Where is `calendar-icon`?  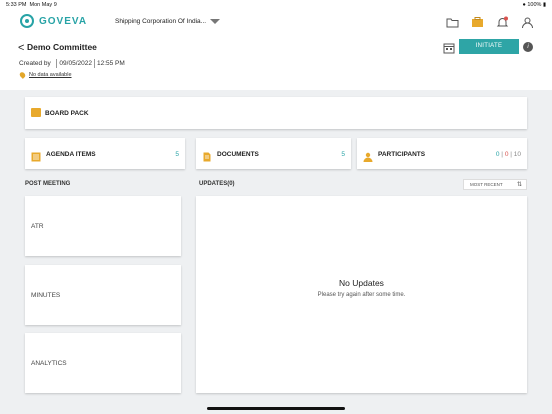 calendar-icon is located at coordinates (449, 47).